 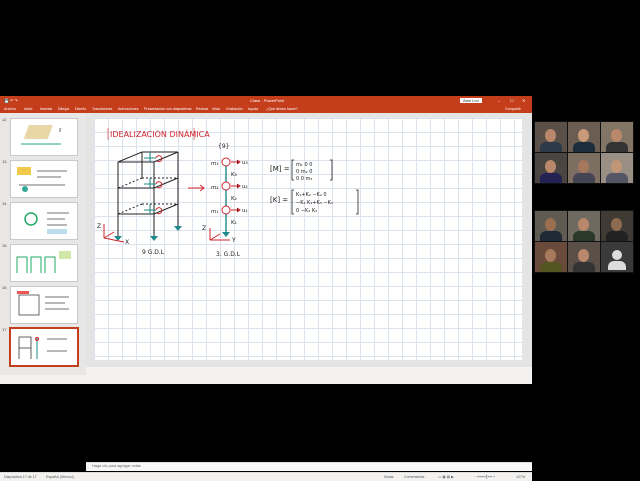 What do you see at coordinates (224, 146) in the screenshot?
I see `label-9: {9}` at bounding box center [224, 146].